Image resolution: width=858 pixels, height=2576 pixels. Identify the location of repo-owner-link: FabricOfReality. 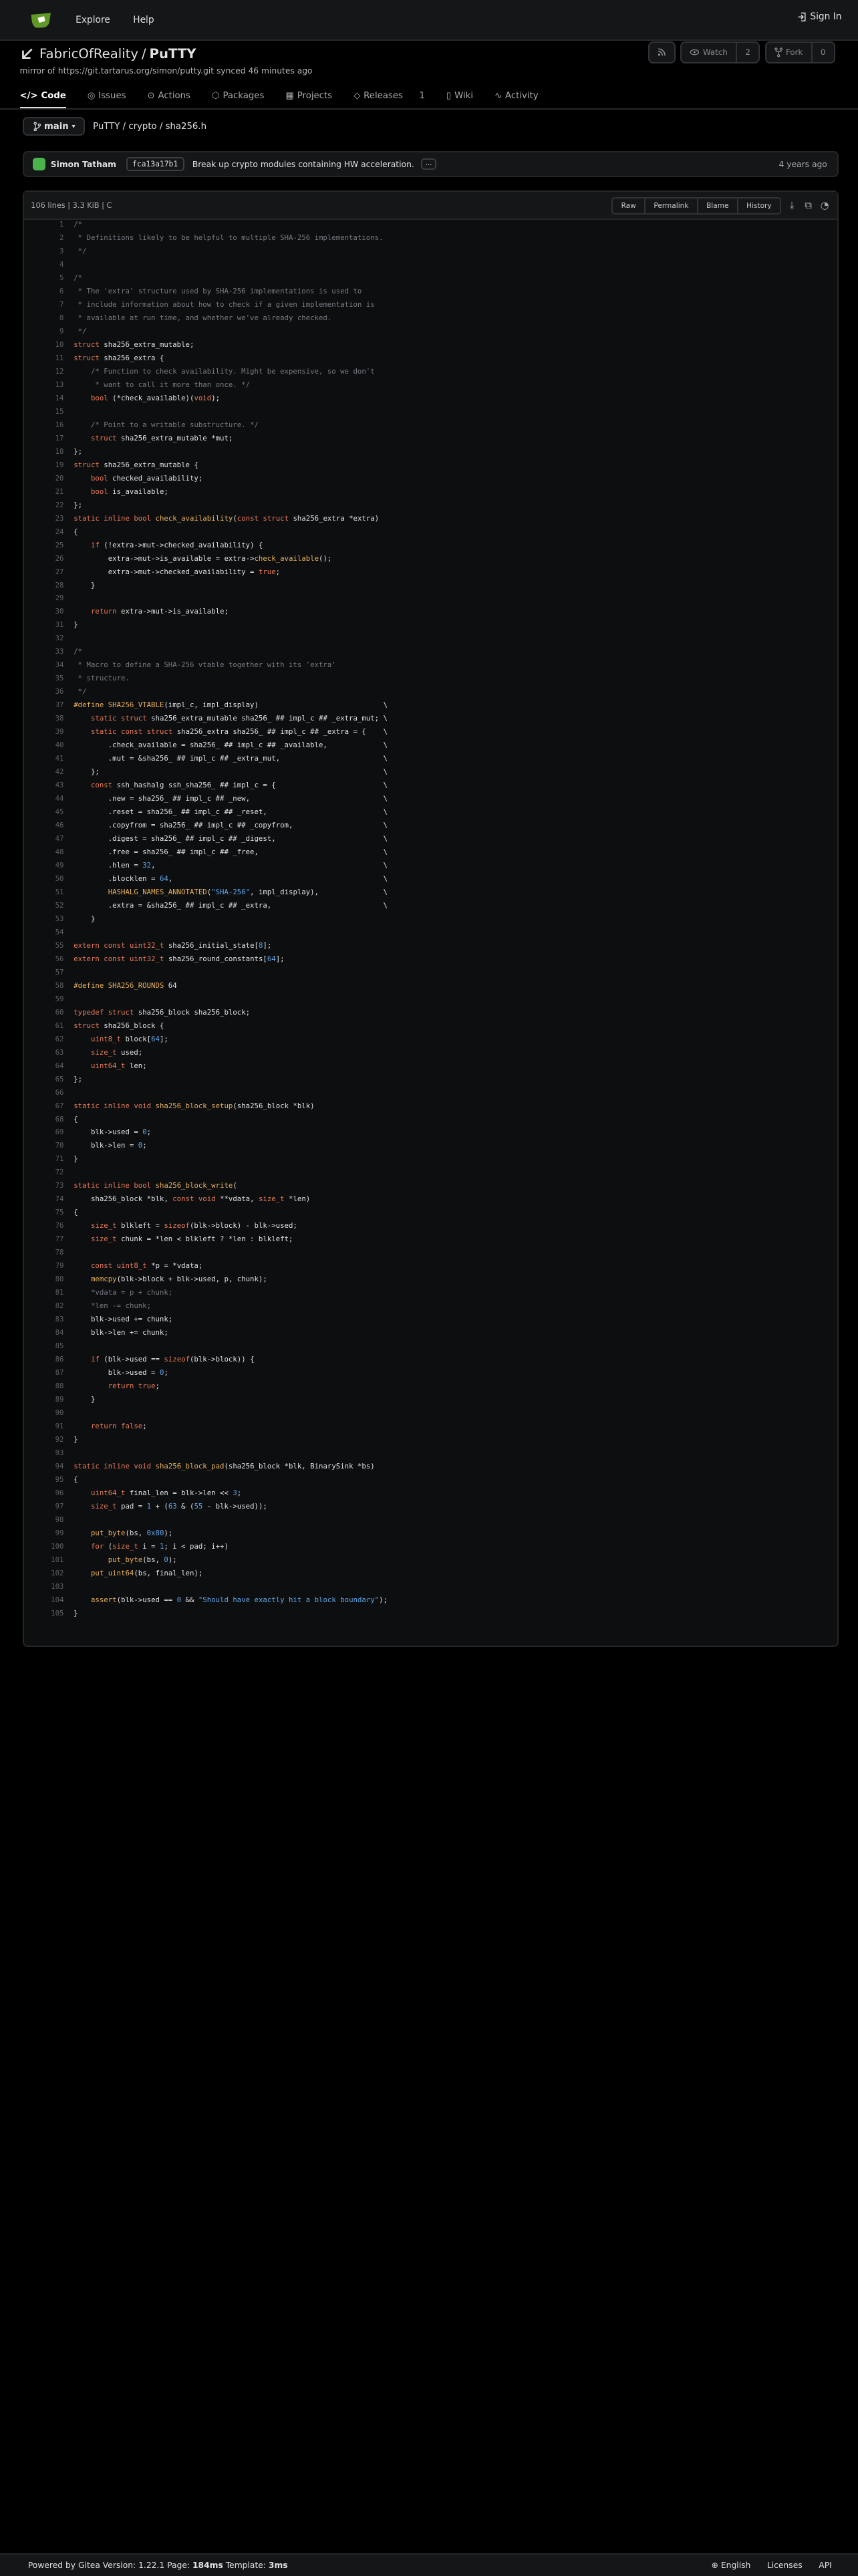
(88, 54).